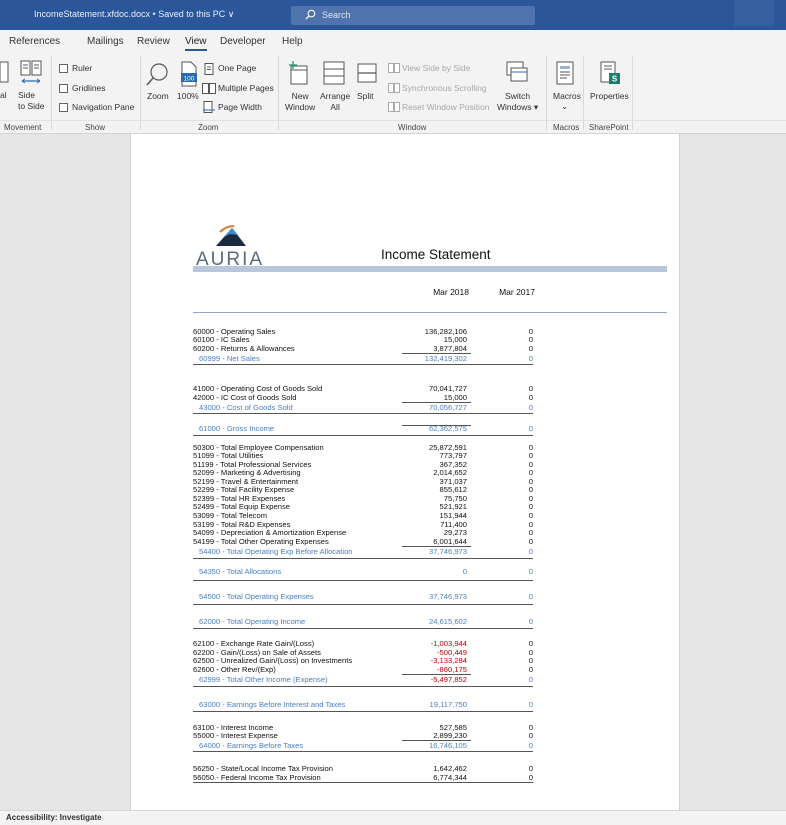 This screenshot has height=825, width=786. What do you see at coordinates (54, 817) in the screenshot?
I see `accessibility-status: Accessibility: Investigate` at bounding box center [54, 817].